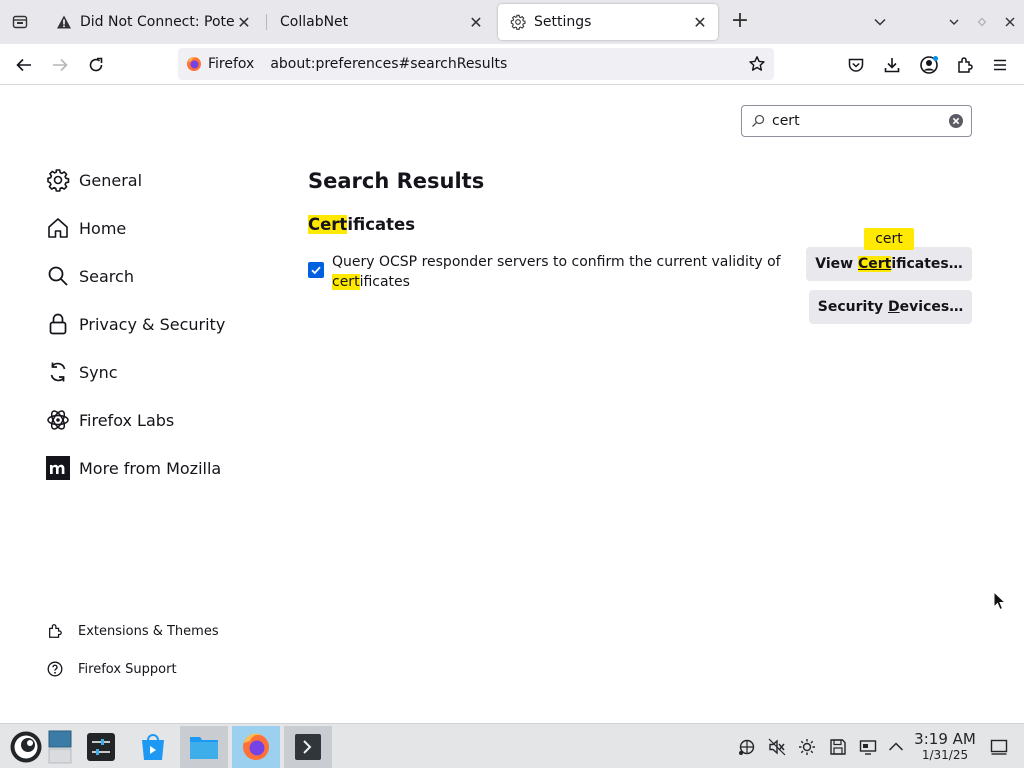 This screenshot has height=768, width=1024. What do you see at coordinates (148, 631) in the screenshot?
I see `footer-link-label: Extensions & Themes` at bounding box center [148, 631].